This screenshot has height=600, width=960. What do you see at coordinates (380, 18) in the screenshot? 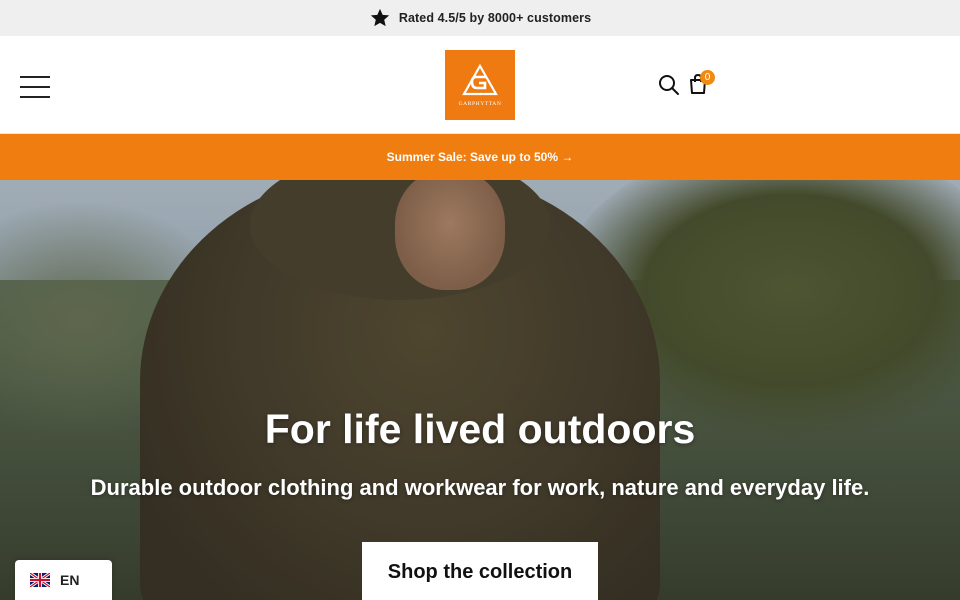
I see `star-icon` at bounding box center [380, 18].